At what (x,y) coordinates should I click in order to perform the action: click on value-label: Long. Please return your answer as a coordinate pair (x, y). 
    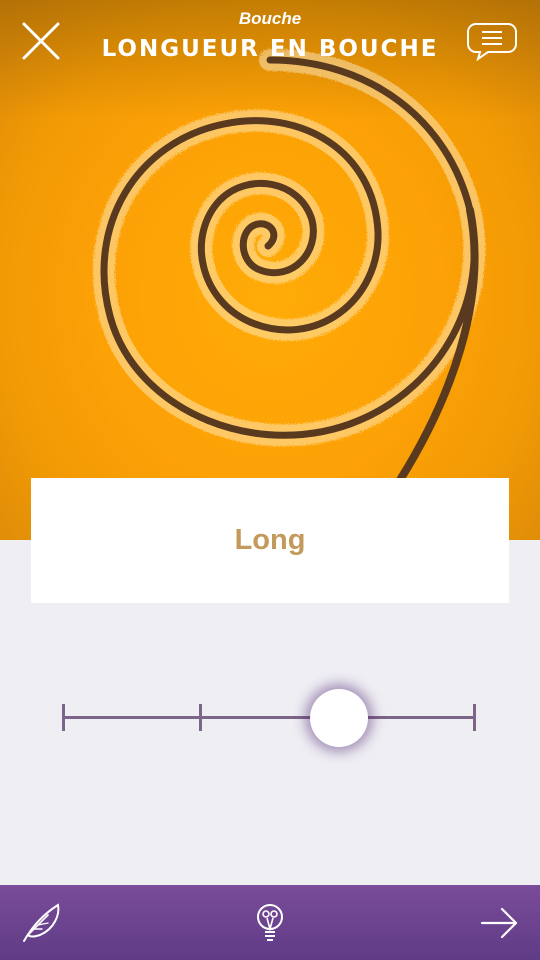
    Looking at the image, I should click on (270, 540).